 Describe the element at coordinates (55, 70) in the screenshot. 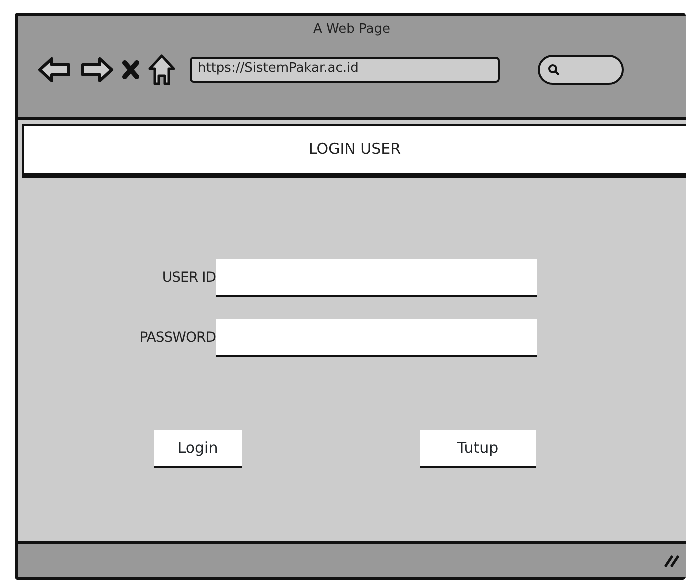

I see `back-icon` at that location.